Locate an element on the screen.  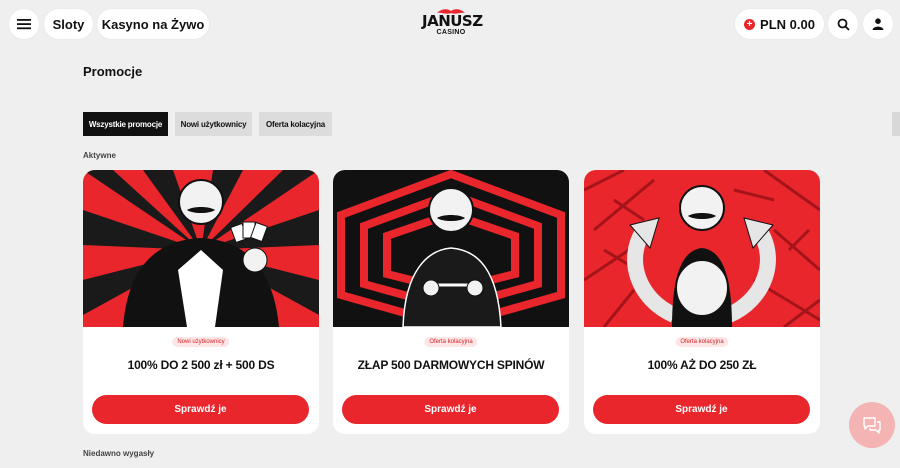
chat-button is located at coordinates (872, 425).